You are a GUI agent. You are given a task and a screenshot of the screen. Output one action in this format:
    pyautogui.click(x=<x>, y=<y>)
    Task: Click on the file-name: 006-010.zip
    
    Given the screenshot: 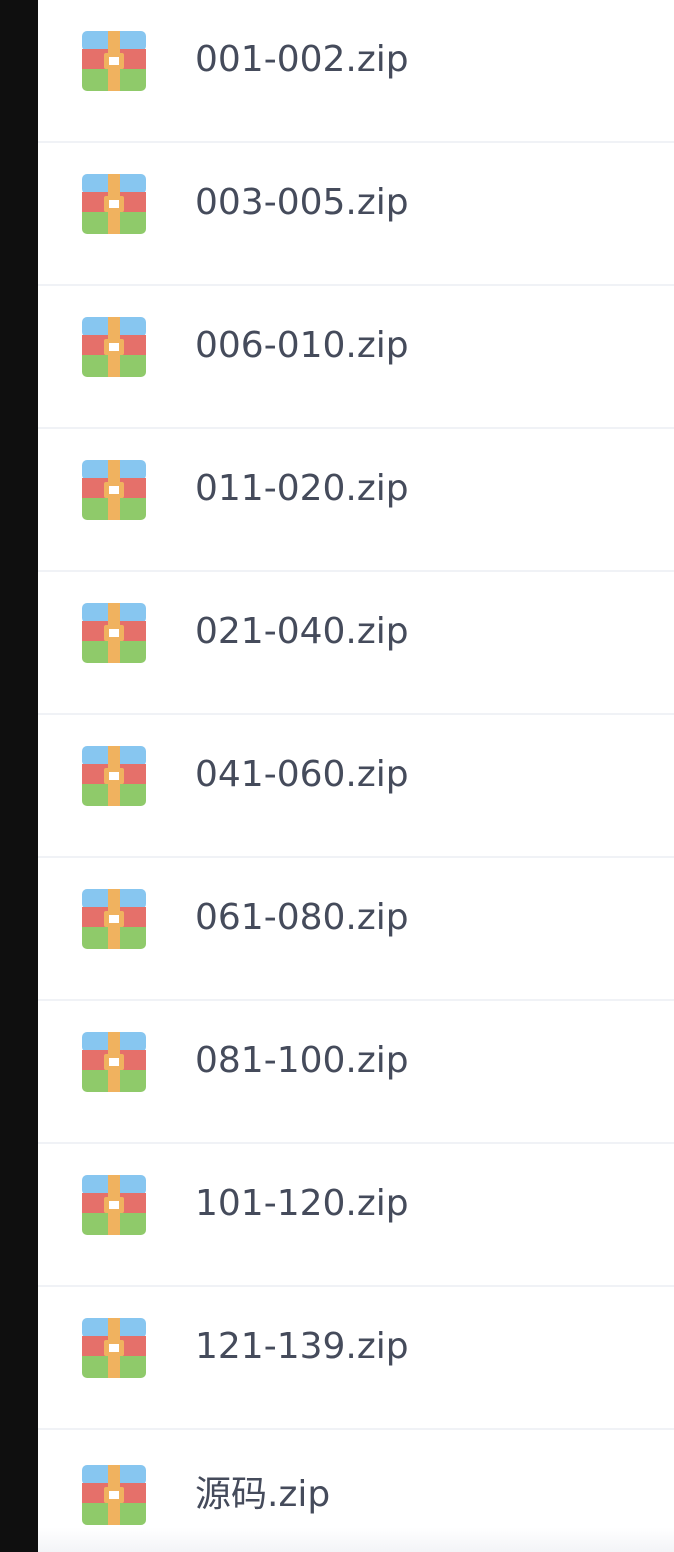 What is the action you would take?
    pyautogui.click(x=302, y=345)
    